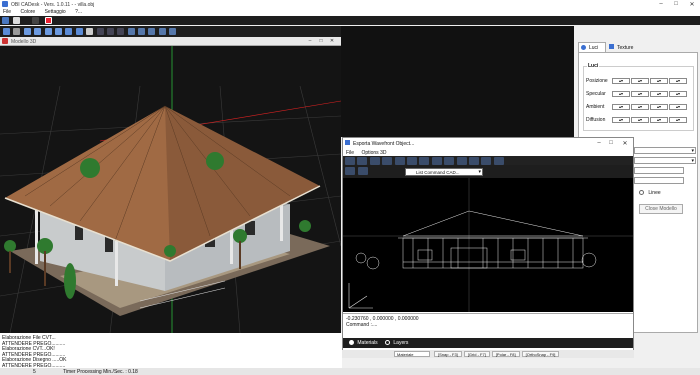  I want to click on maximize-icon: □, so click(676, 4).